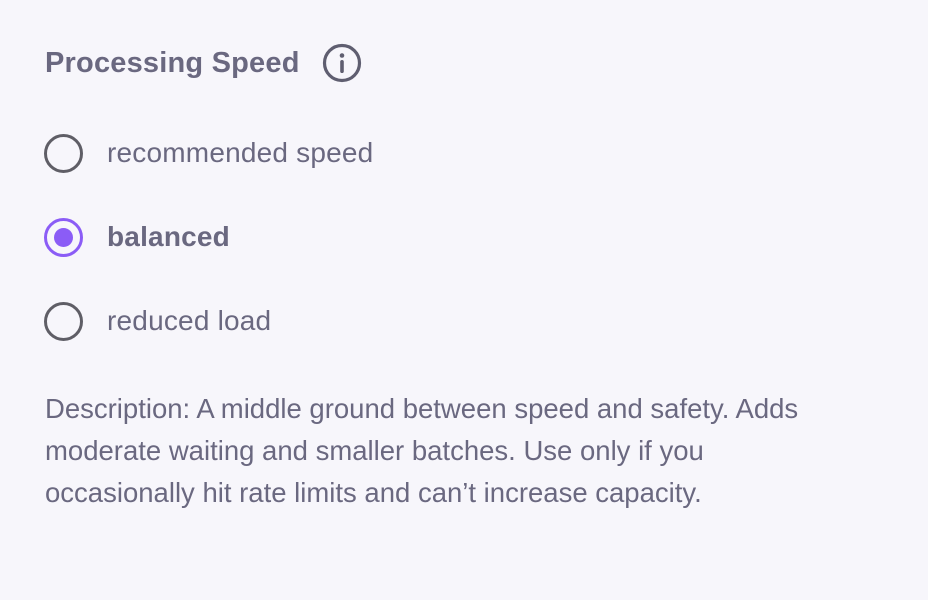  I want to click on radio-option-reduced-load: reduced load, so click(157, 321).